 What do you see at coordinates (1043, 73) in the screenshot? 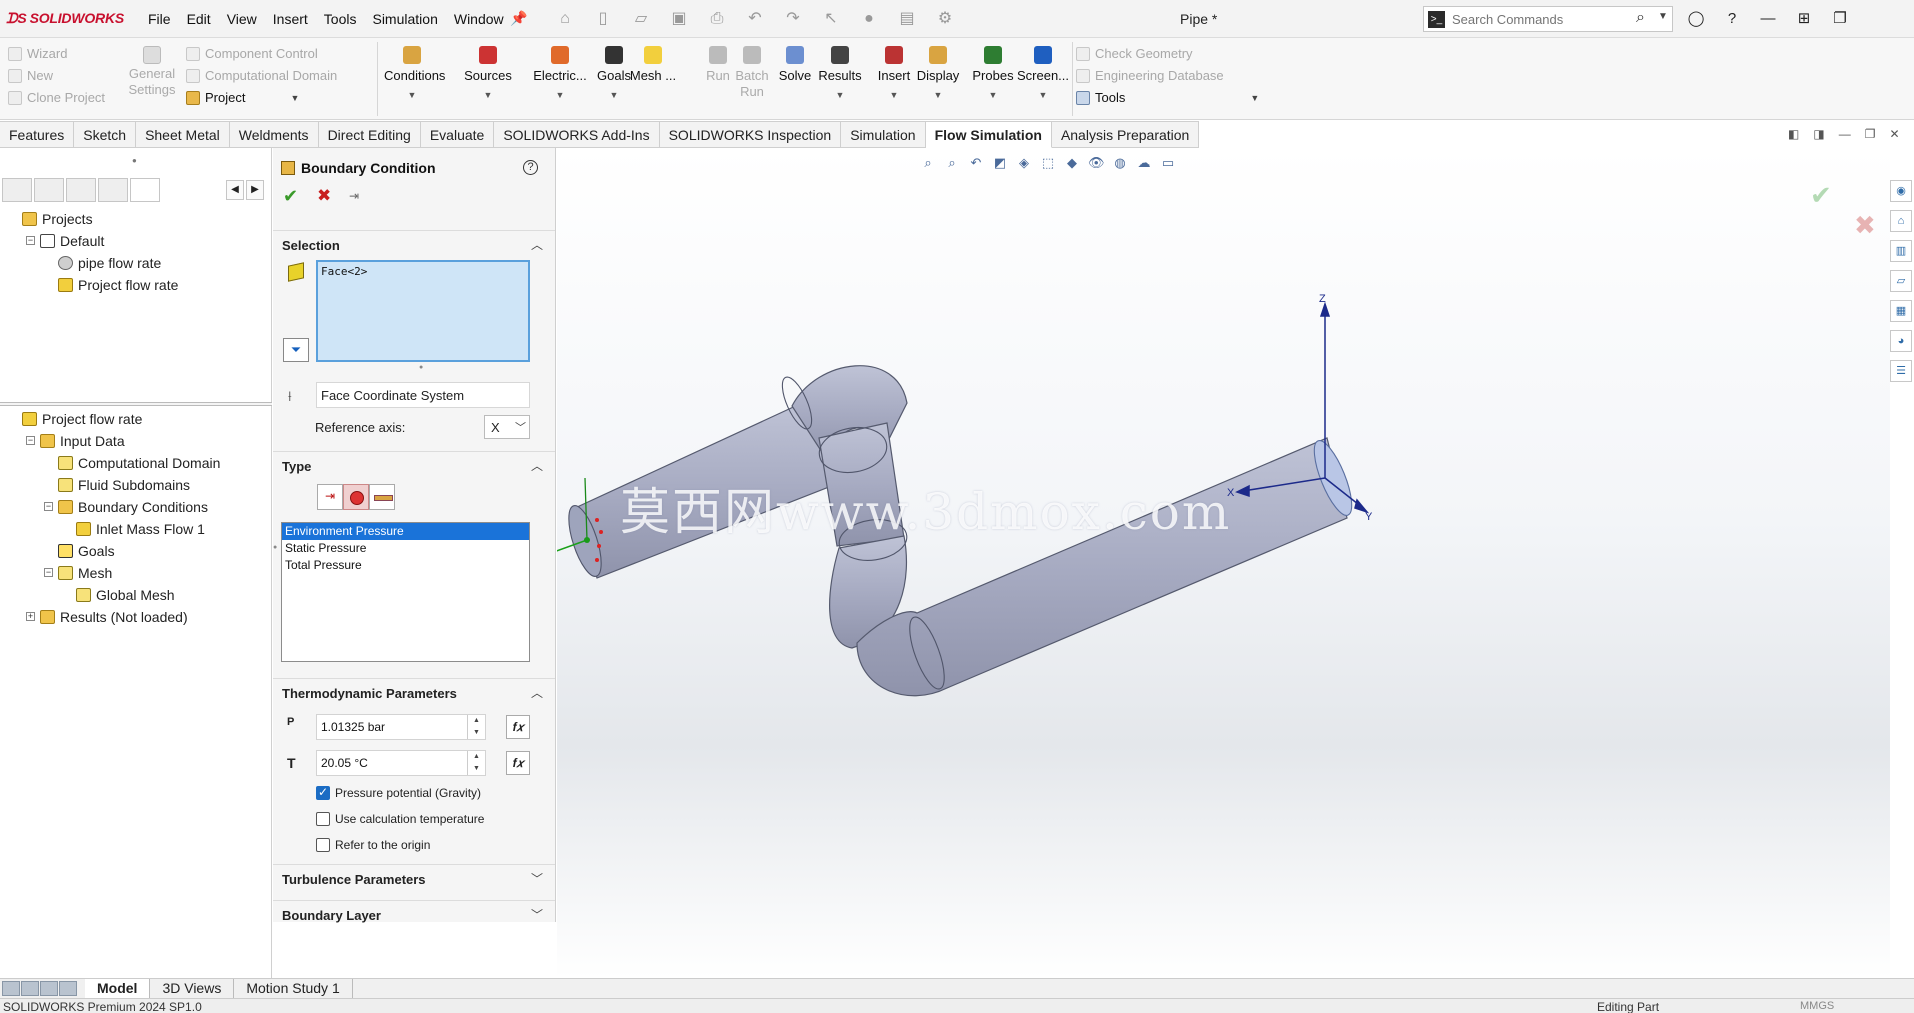
I see `screen-command: Screen... ▼` at bounding box center [1043, 73].